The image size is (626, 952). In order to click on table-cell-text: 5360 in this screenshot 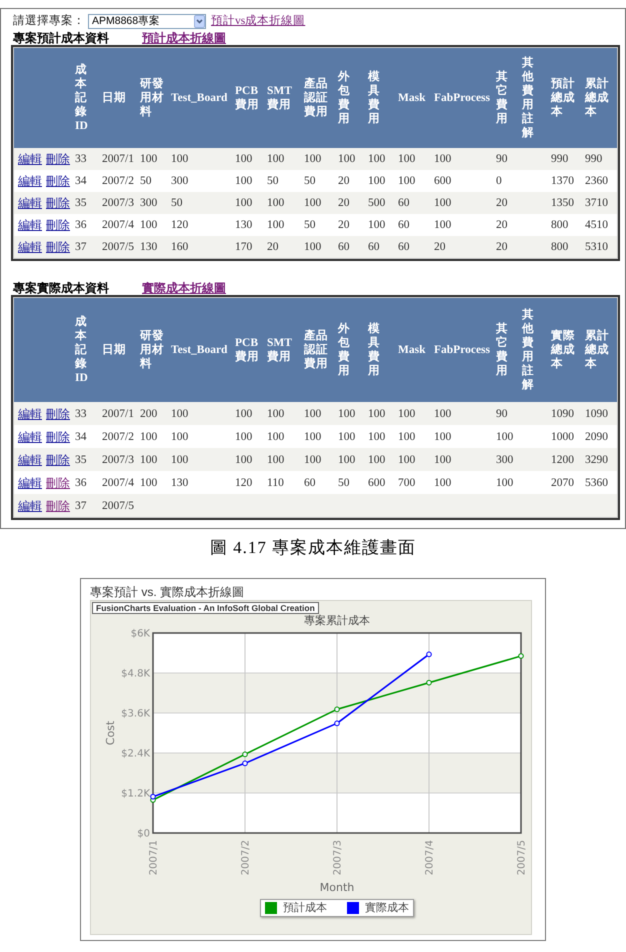, I will do `click(596, 483)`.